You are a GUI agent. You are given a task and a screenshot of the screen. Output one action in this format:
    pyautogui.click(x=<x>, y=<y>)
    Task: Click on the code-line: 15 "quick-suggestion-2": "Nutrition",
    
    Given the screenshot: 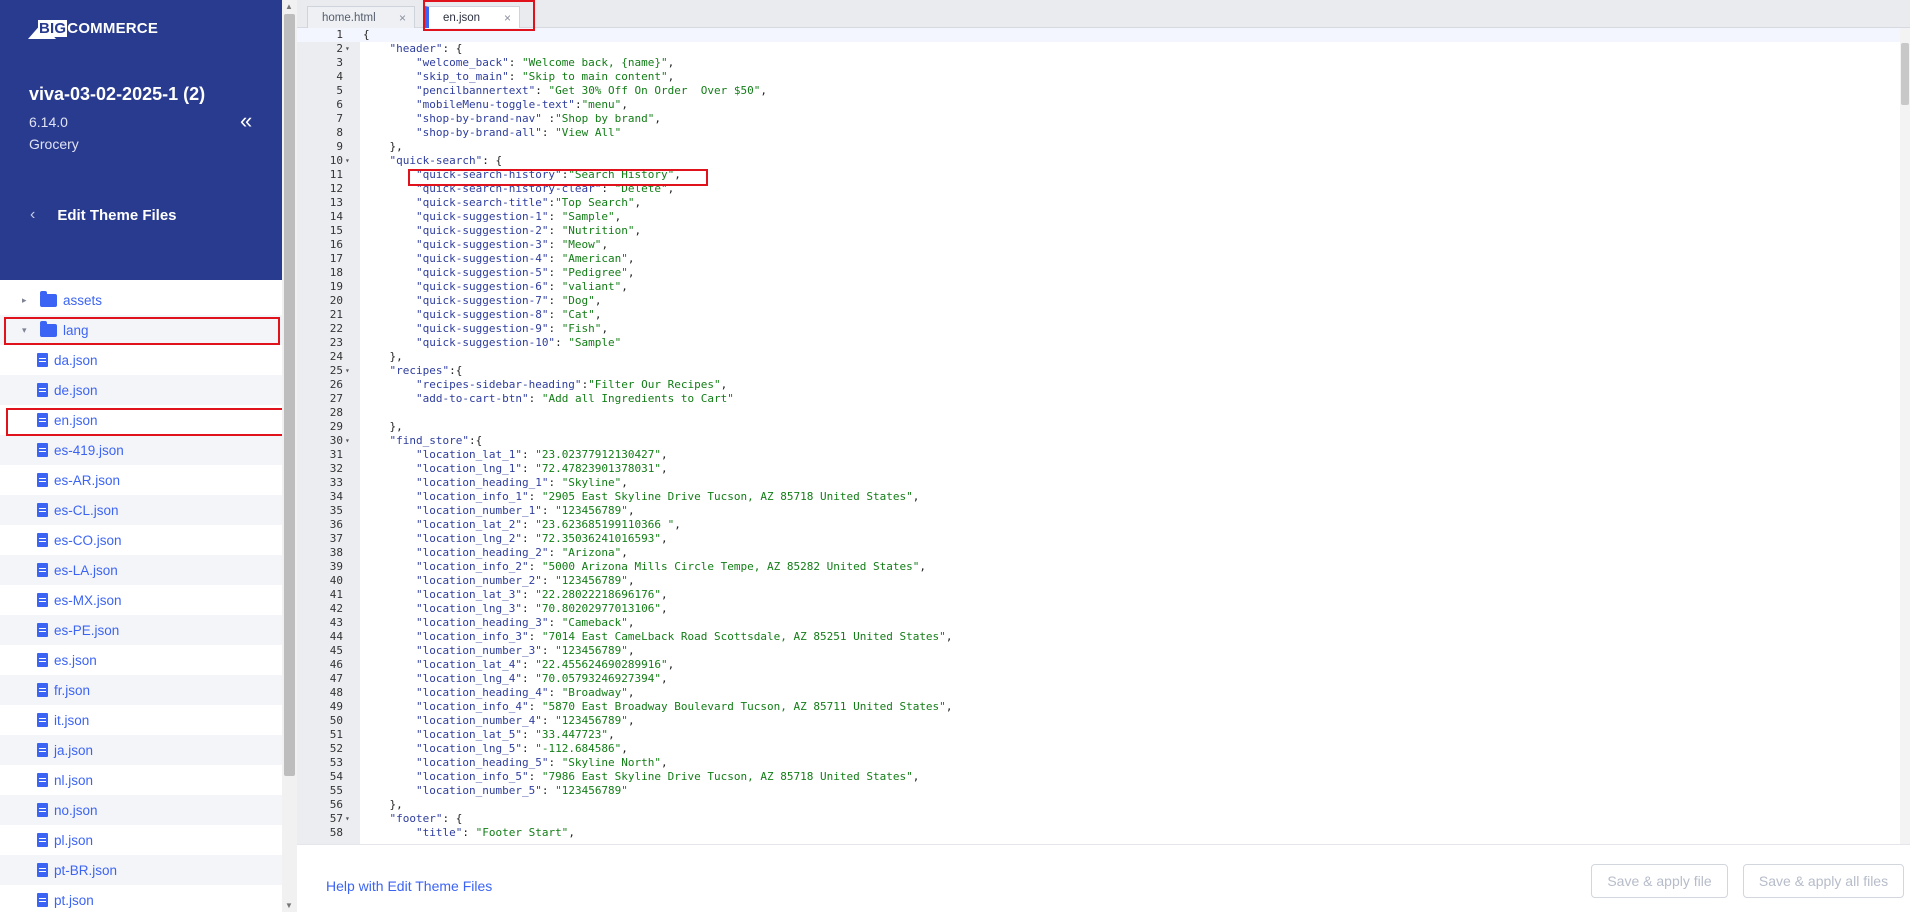 What is the action you would take?
    pyautogui.click(x=1103, y=231)
    